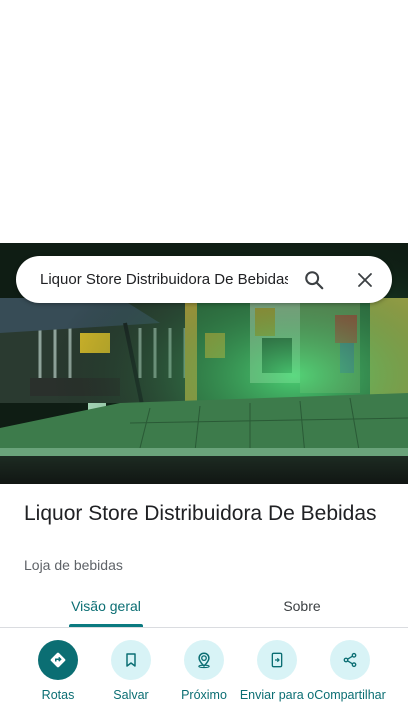  What do you see at coordinates (200, 513) in the screenshot?
I see `place-title: Liquor Store Distribuidora De Bebidas` at bounding box center [200, 513].